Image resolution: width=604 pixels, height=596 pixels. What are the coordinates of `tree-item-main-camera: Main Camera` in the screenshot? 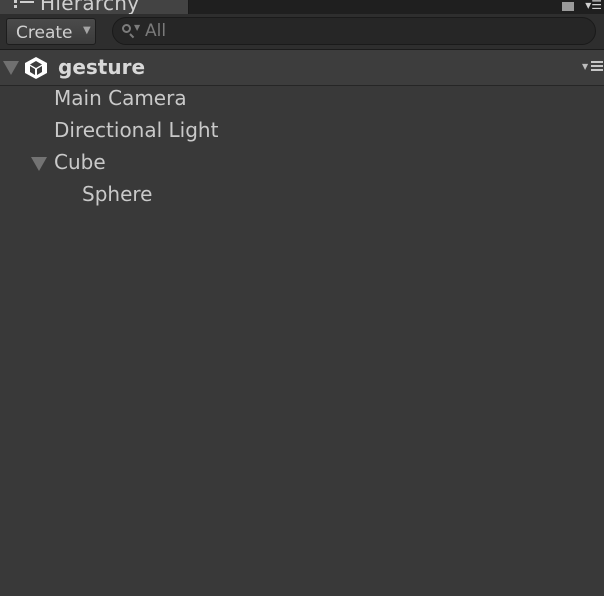 It's located at (120, 101).